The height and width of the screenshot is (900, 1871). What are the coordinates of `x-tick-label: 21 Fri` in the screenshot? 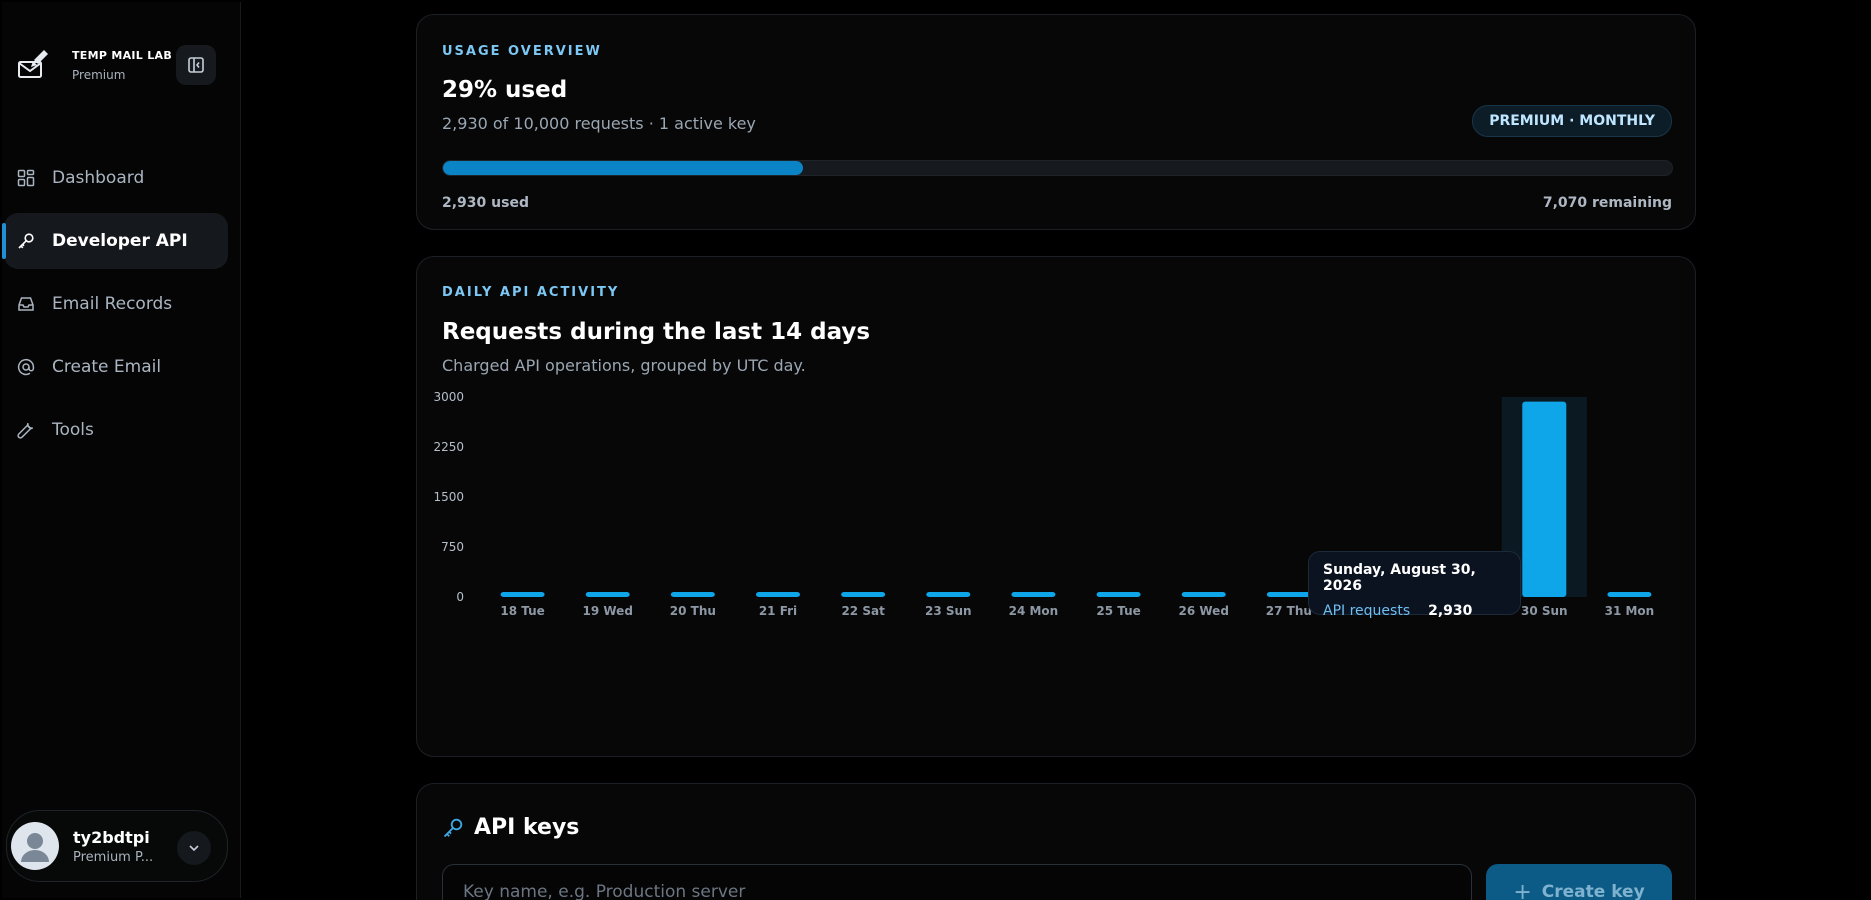 It's located at (778, 611).